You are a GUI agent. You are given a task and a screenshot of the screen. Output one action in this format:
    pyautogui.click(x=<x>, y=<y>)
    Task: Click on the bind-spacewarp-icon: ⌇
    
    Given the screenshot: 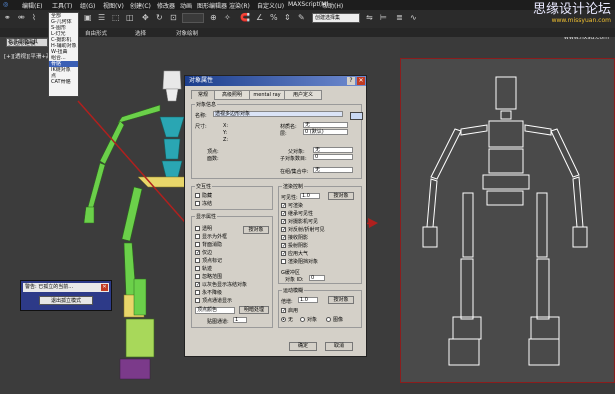 What is the action you would take?
    pyautogui.click(x=34, y=17)
    